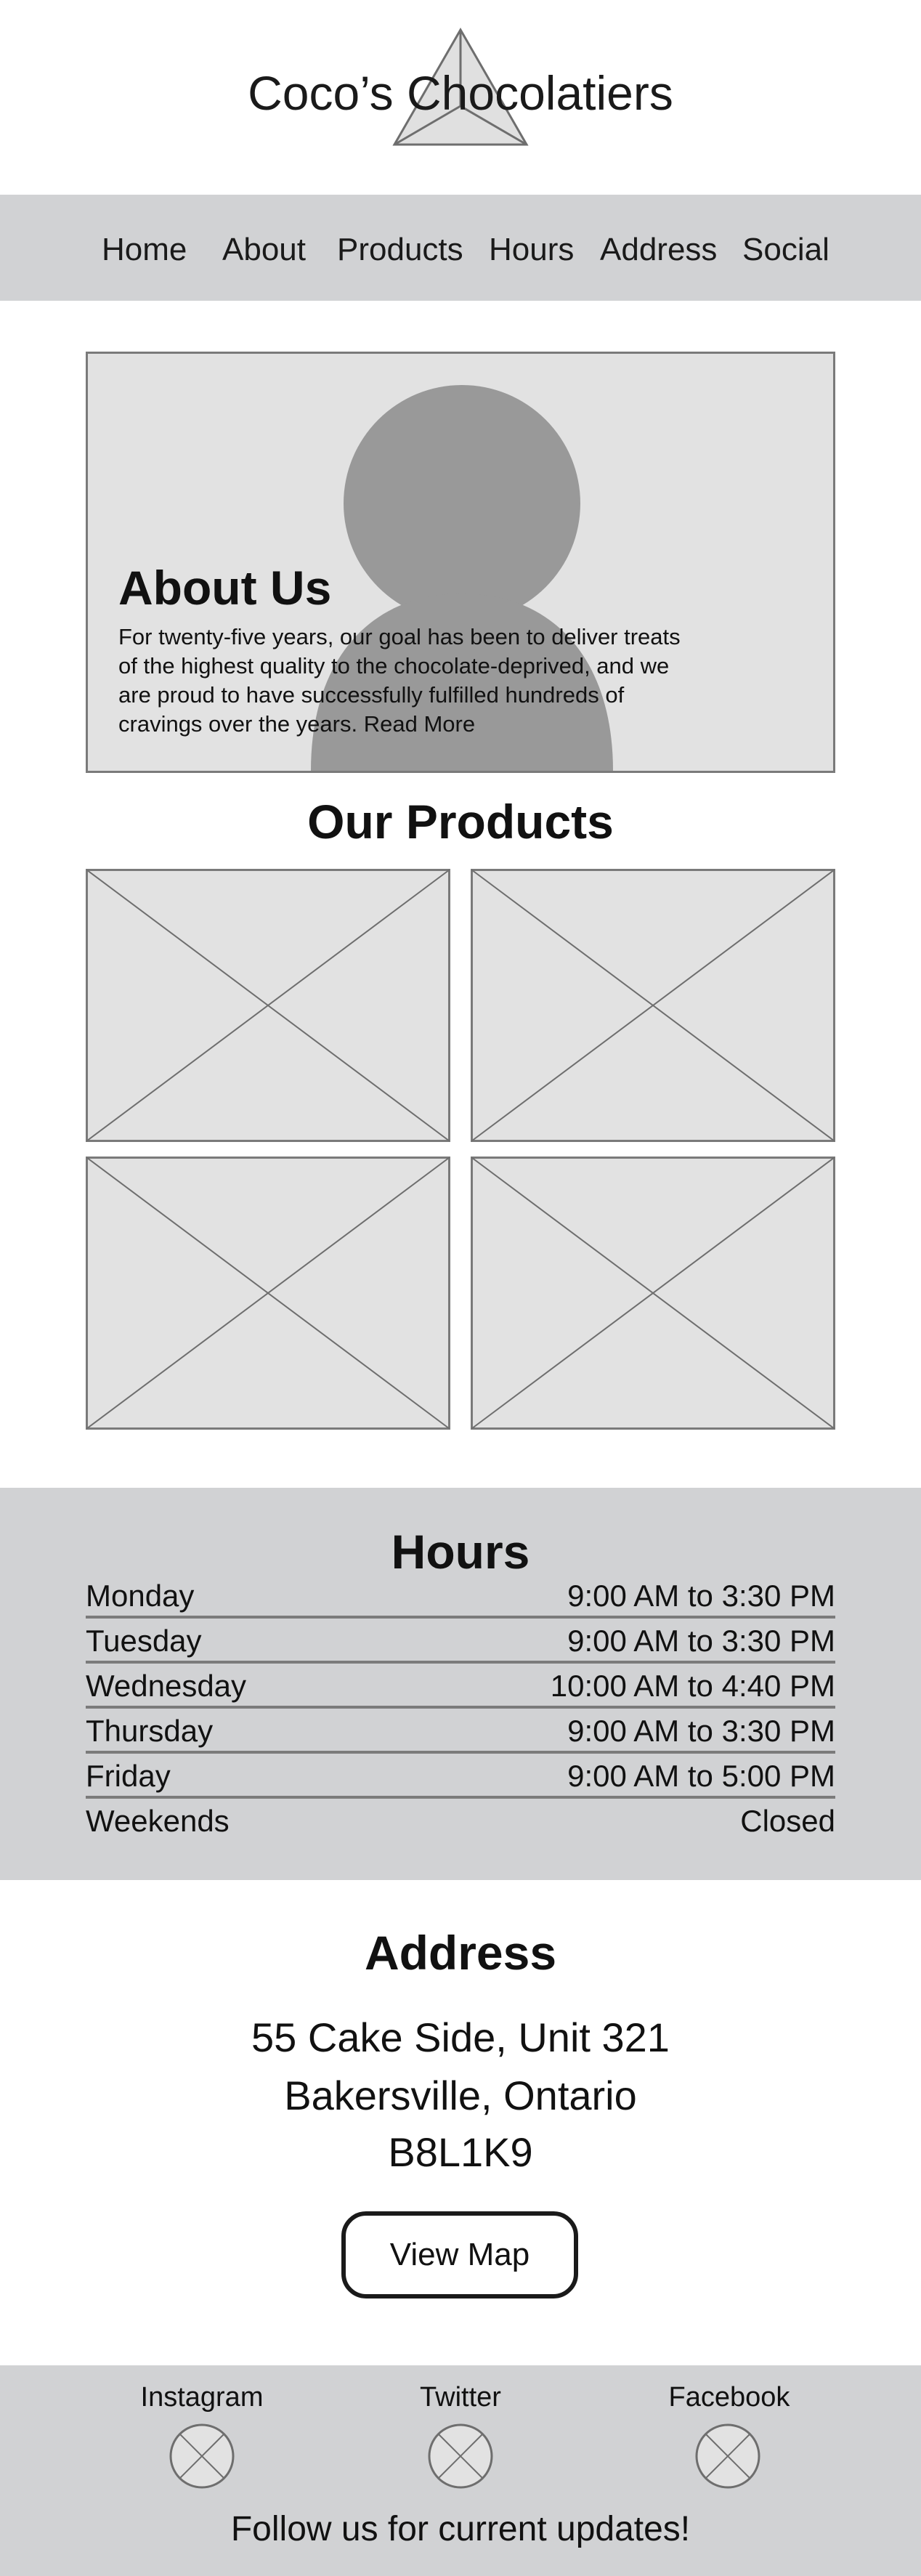  I want to click on facebook-placeholder-icon, so click(727, 2456).